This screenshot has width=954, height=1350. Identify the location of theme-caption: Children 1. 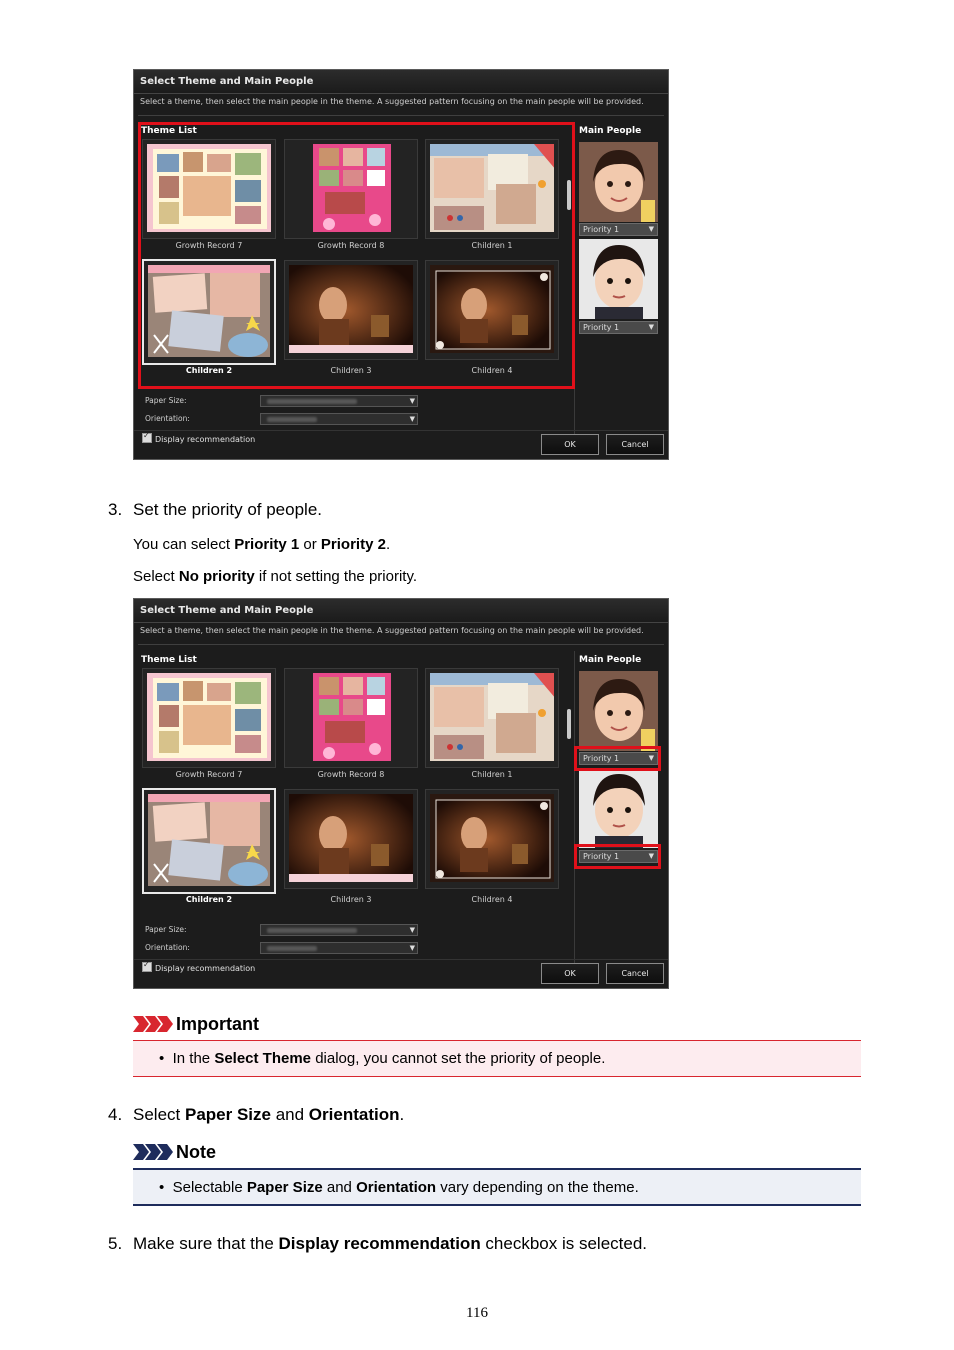
(492, 774).